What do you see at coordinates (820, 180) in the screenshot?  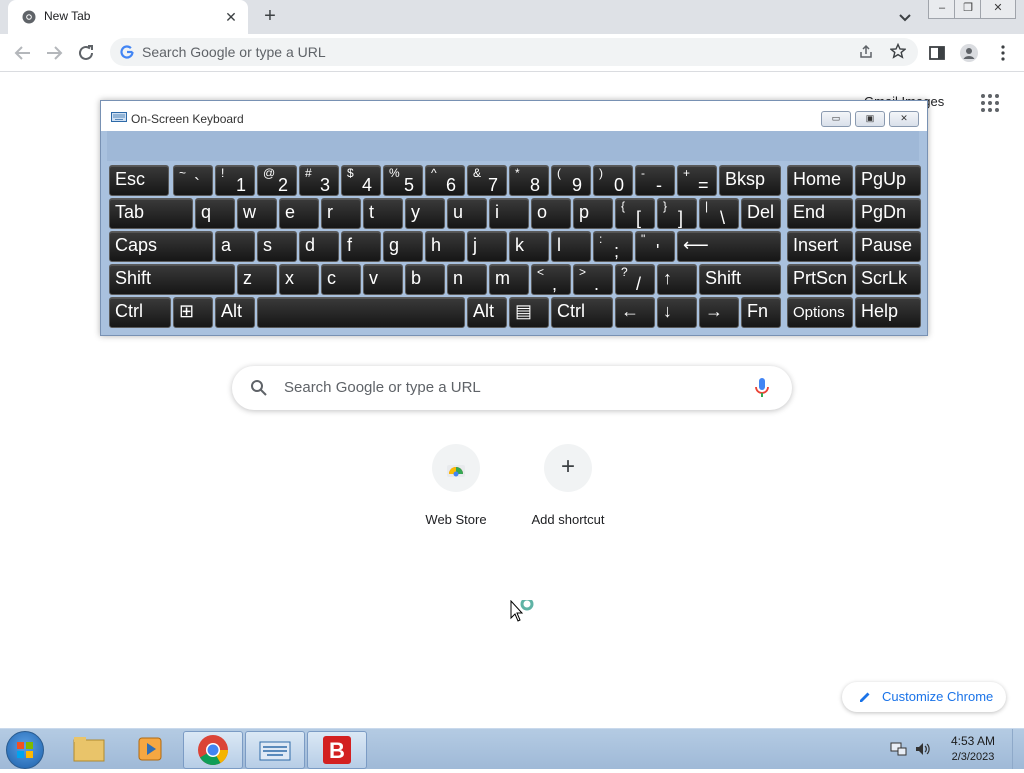 I see `key-home: Home` at bounding box center [820, 180].